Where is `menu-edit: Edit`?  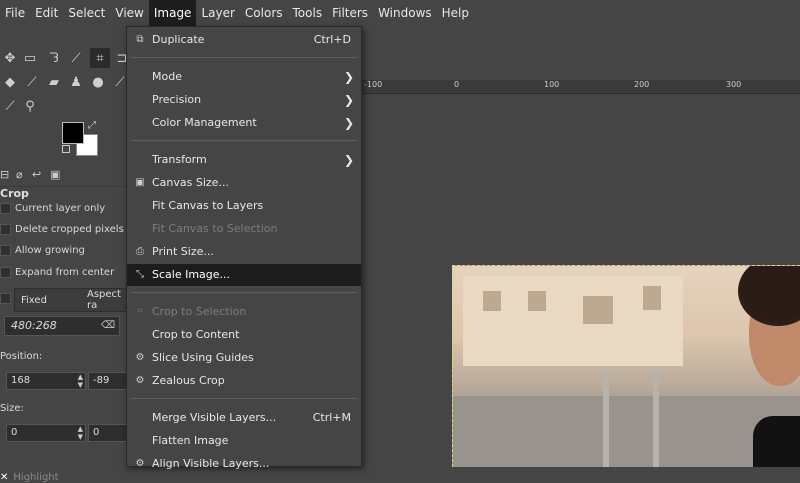 menu-edit: Edit is located at coordinates (46, 13).